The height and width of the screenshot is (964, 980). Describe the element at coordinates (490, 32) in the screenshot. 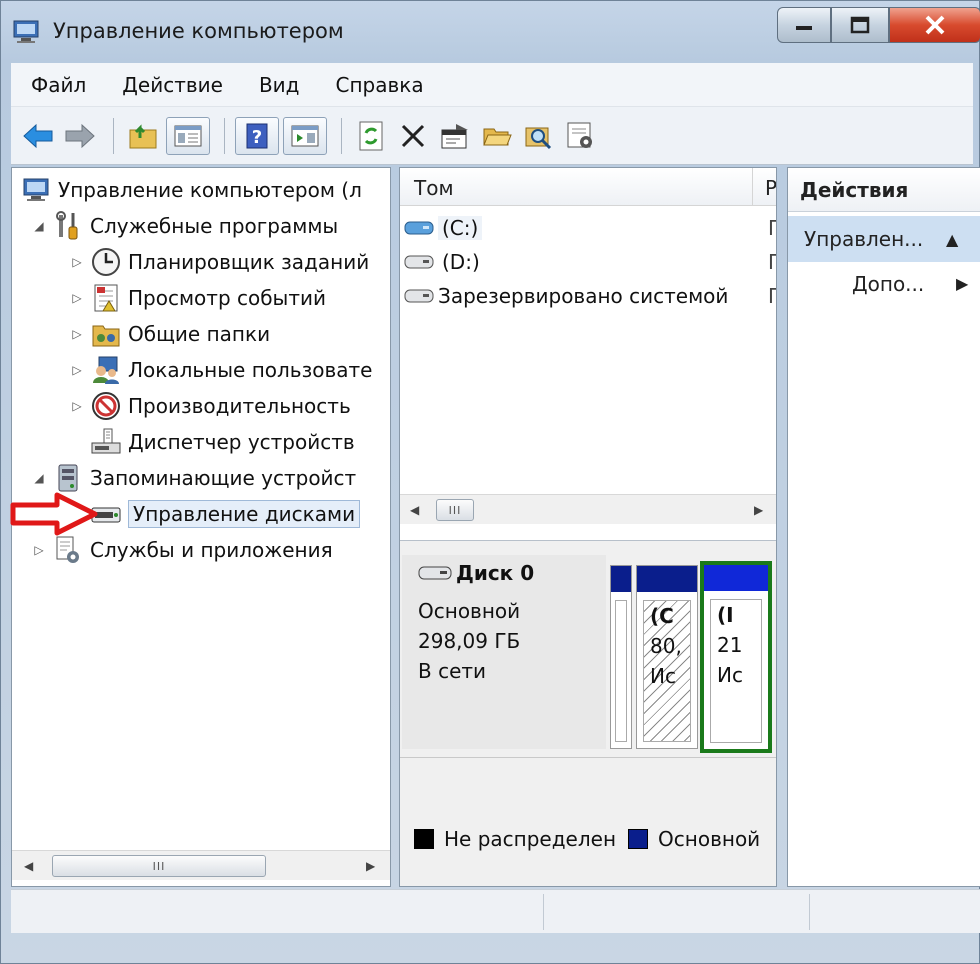

I see `title-bar: Управление компьютером` at that location.